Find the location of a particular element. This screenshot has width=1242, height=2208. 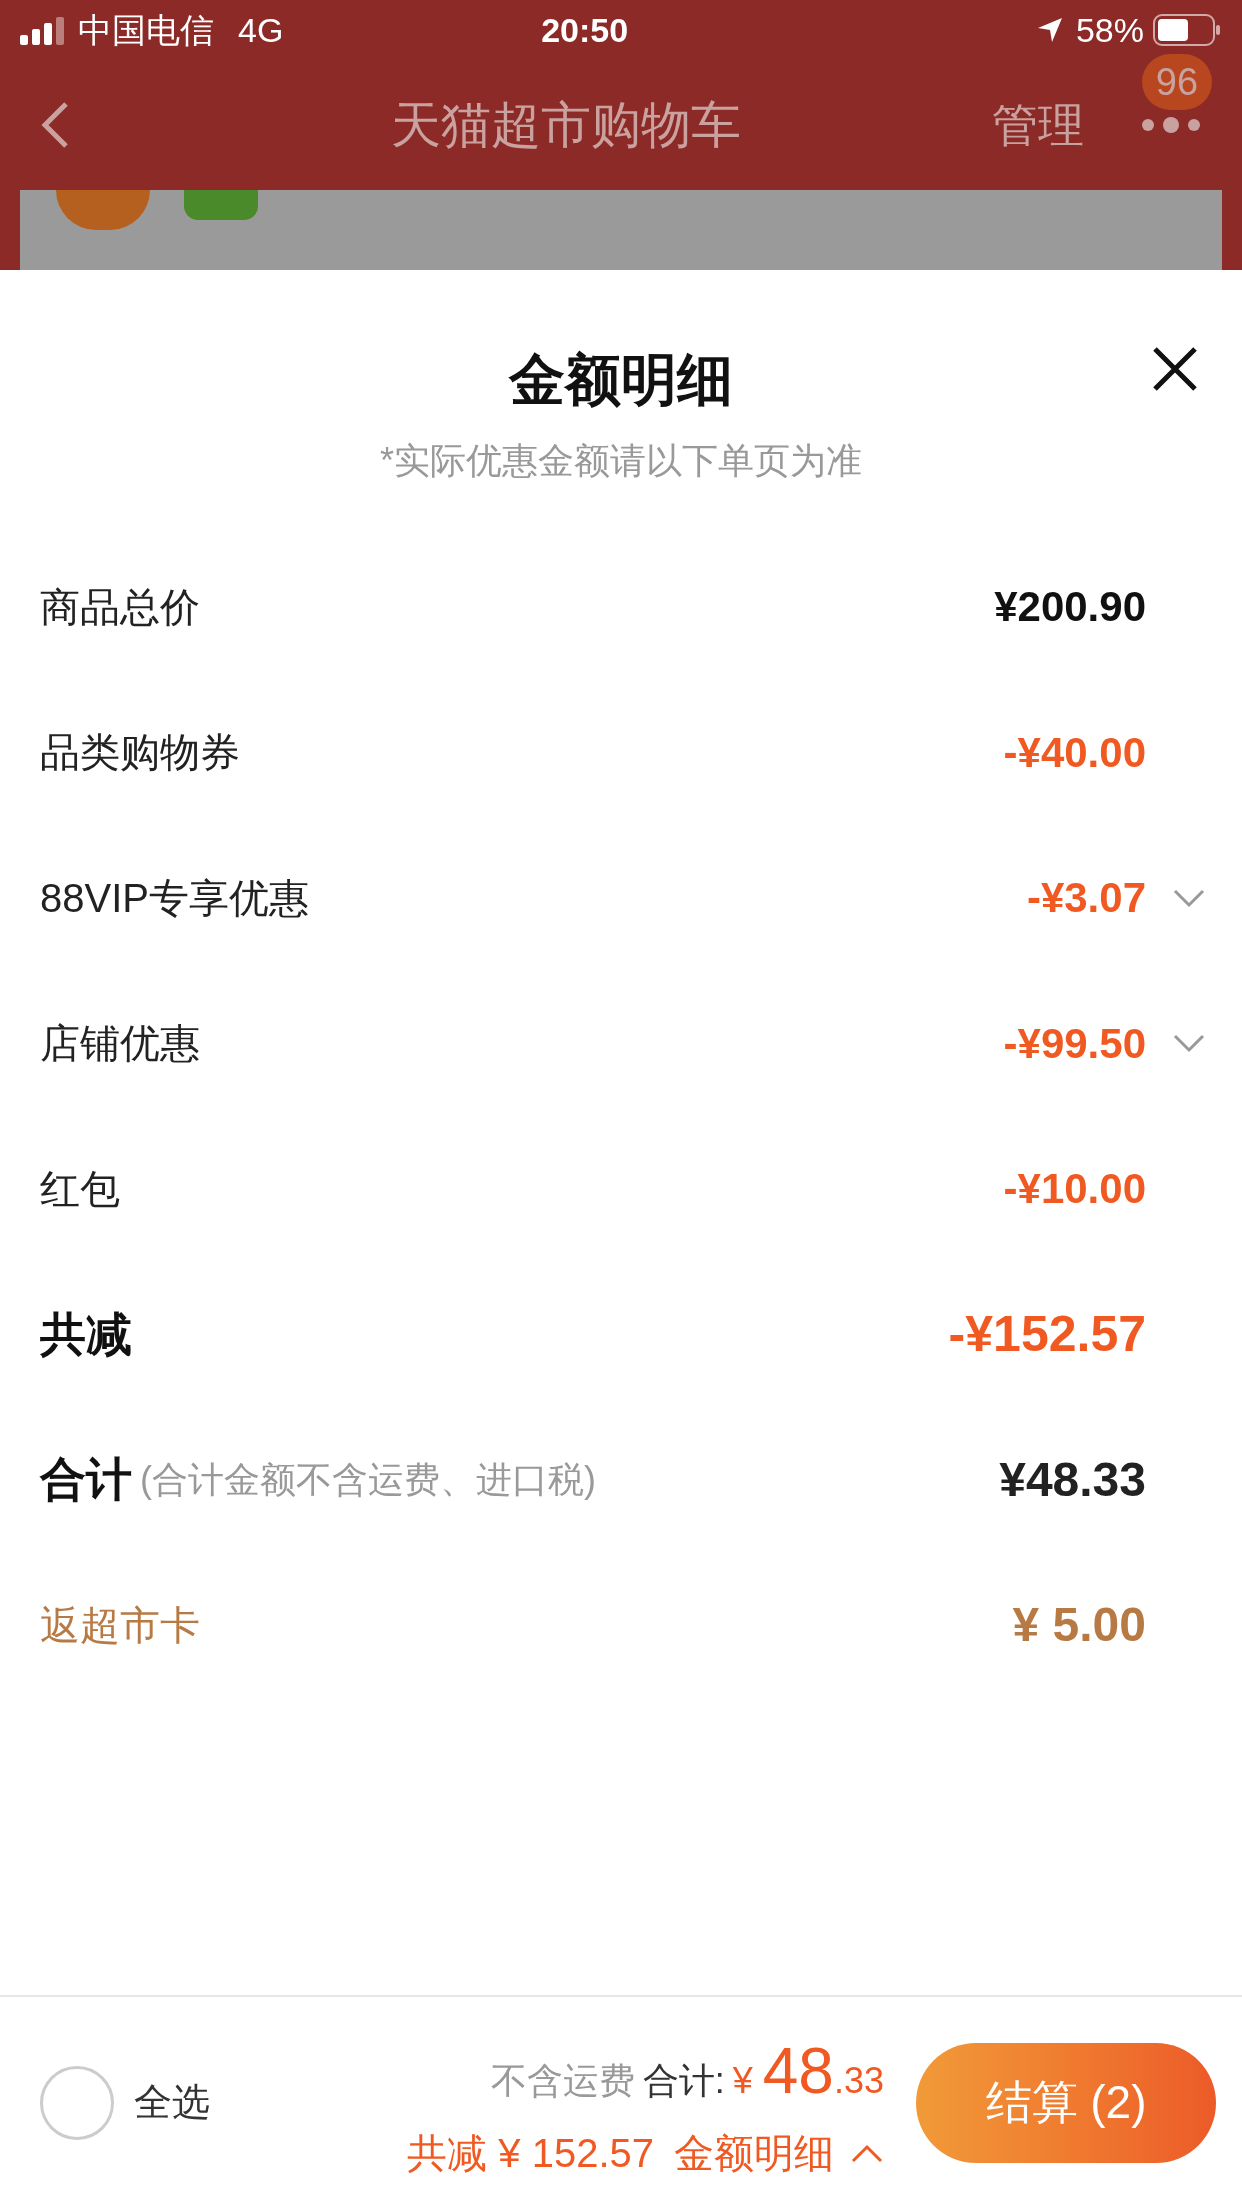

message-badge: 96 is located at coordinates (1177, 82).